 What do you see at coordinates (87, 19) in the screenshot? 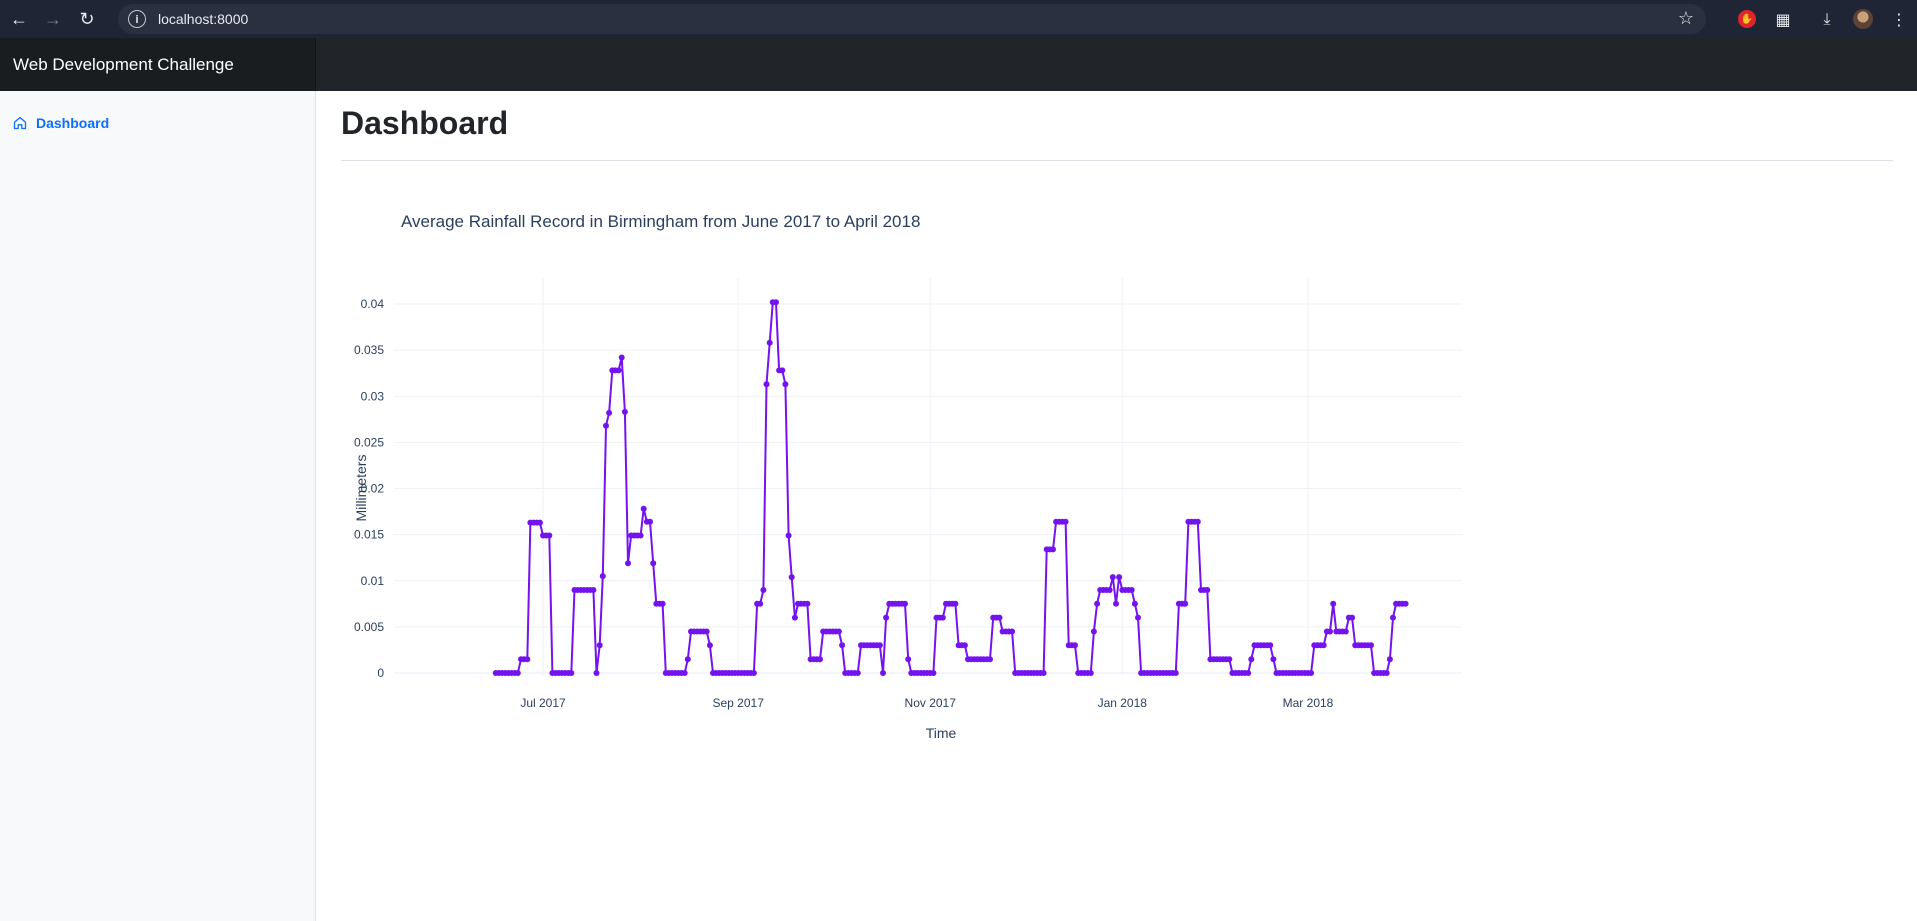
I see `reload-icon: ↻` at bounding box center [87, 19].